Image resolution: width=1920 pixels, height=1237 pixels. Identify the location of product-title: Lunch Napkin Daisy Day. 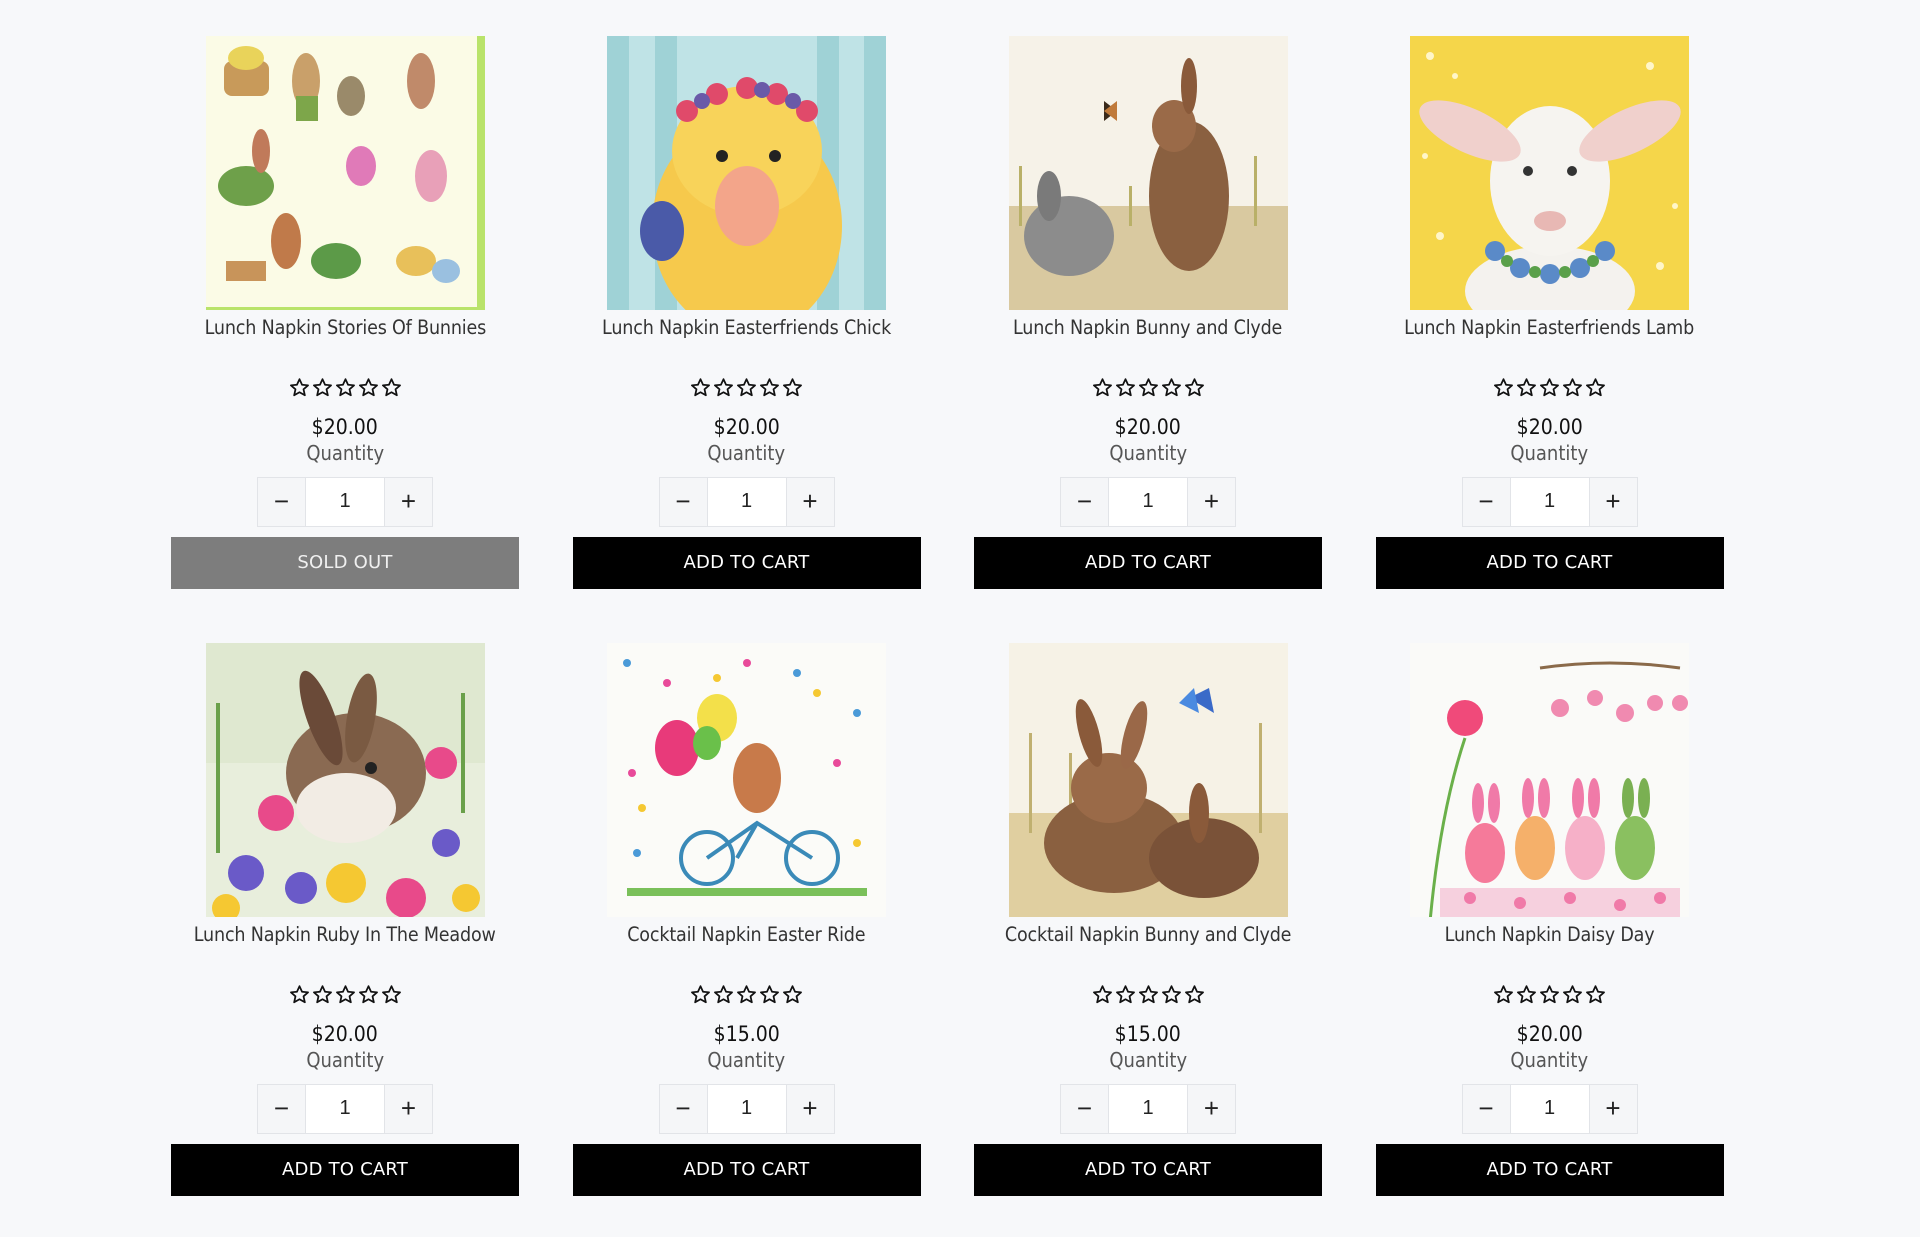
(1550, 952).